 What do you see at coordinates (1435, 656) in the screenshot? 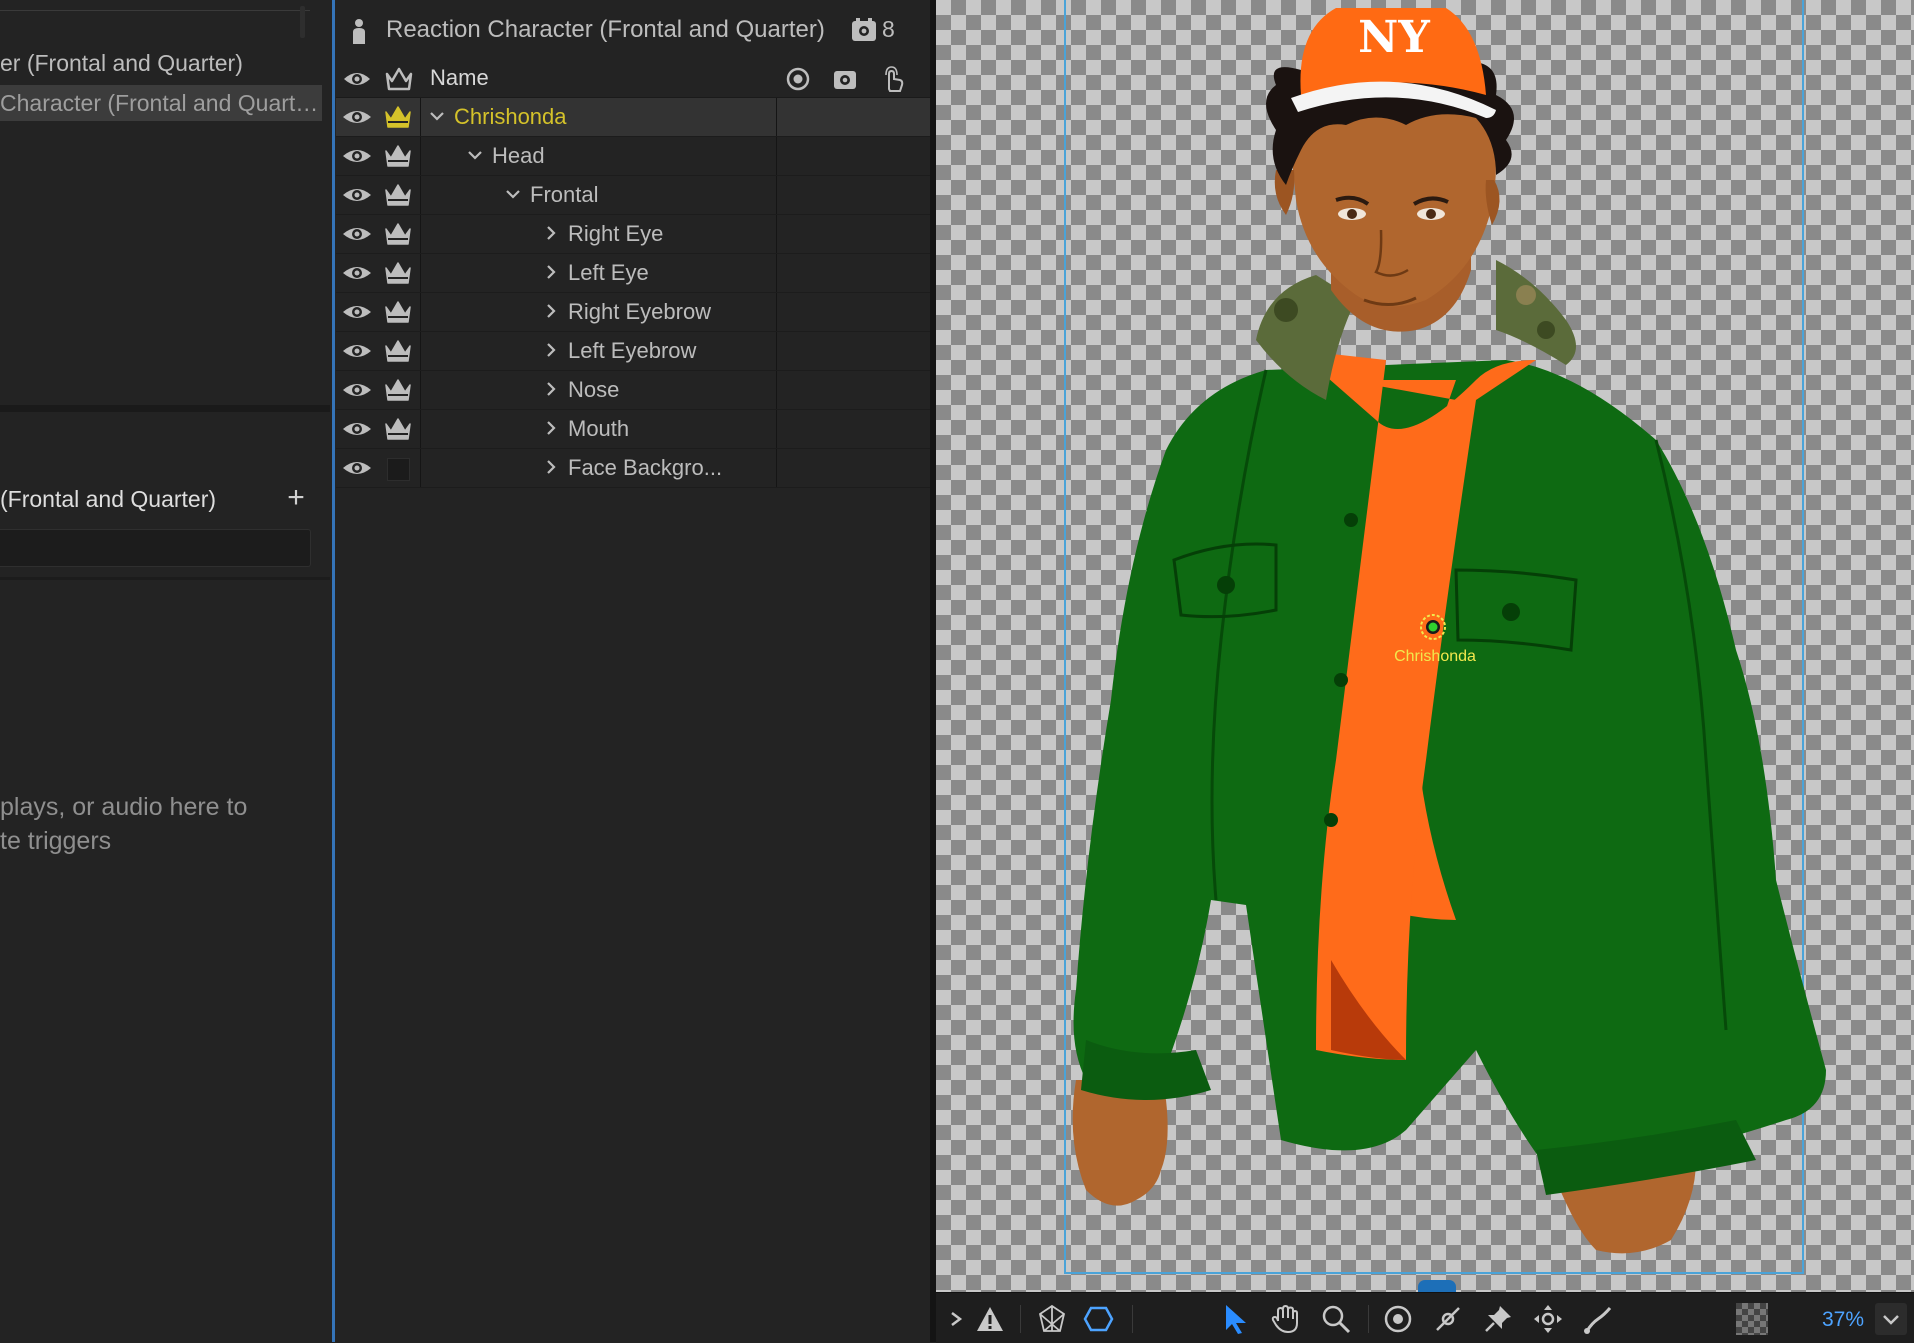
I see `origin-handle-label: Chrishonda` at bounding box center [1435, 656].